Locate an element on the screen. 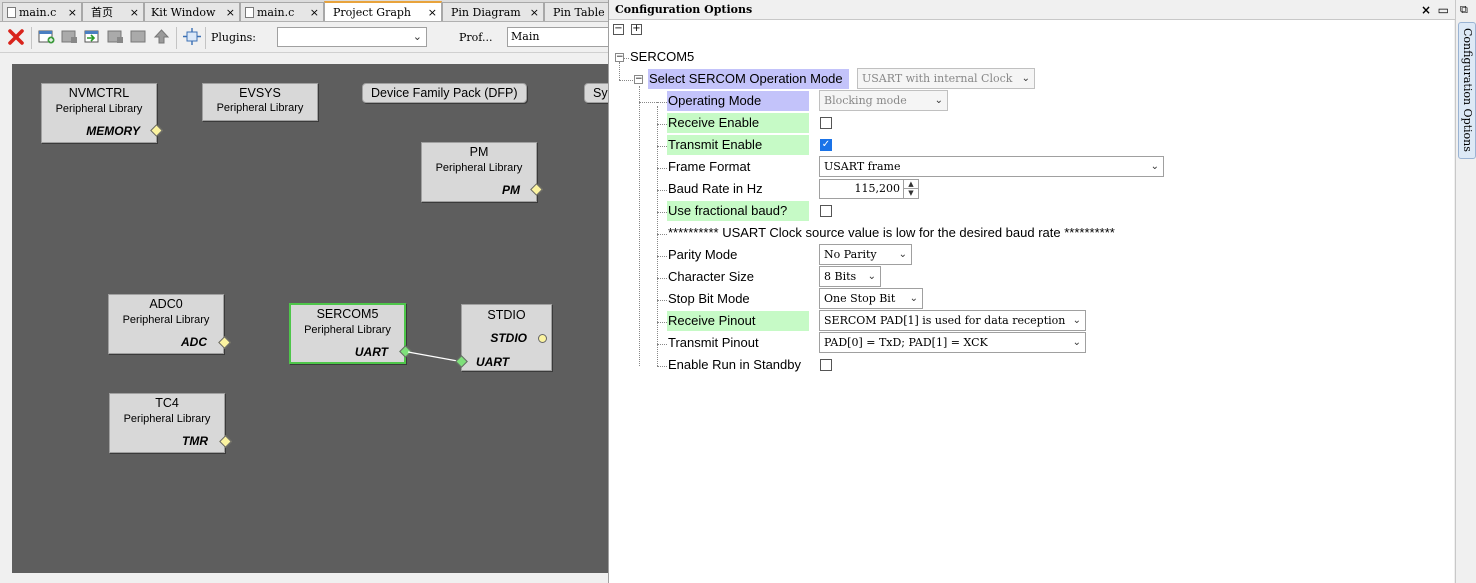 The height and width of the screenshot is (583, 1476). tab-label: Pin Diagram is located at coordinates (486, 12).